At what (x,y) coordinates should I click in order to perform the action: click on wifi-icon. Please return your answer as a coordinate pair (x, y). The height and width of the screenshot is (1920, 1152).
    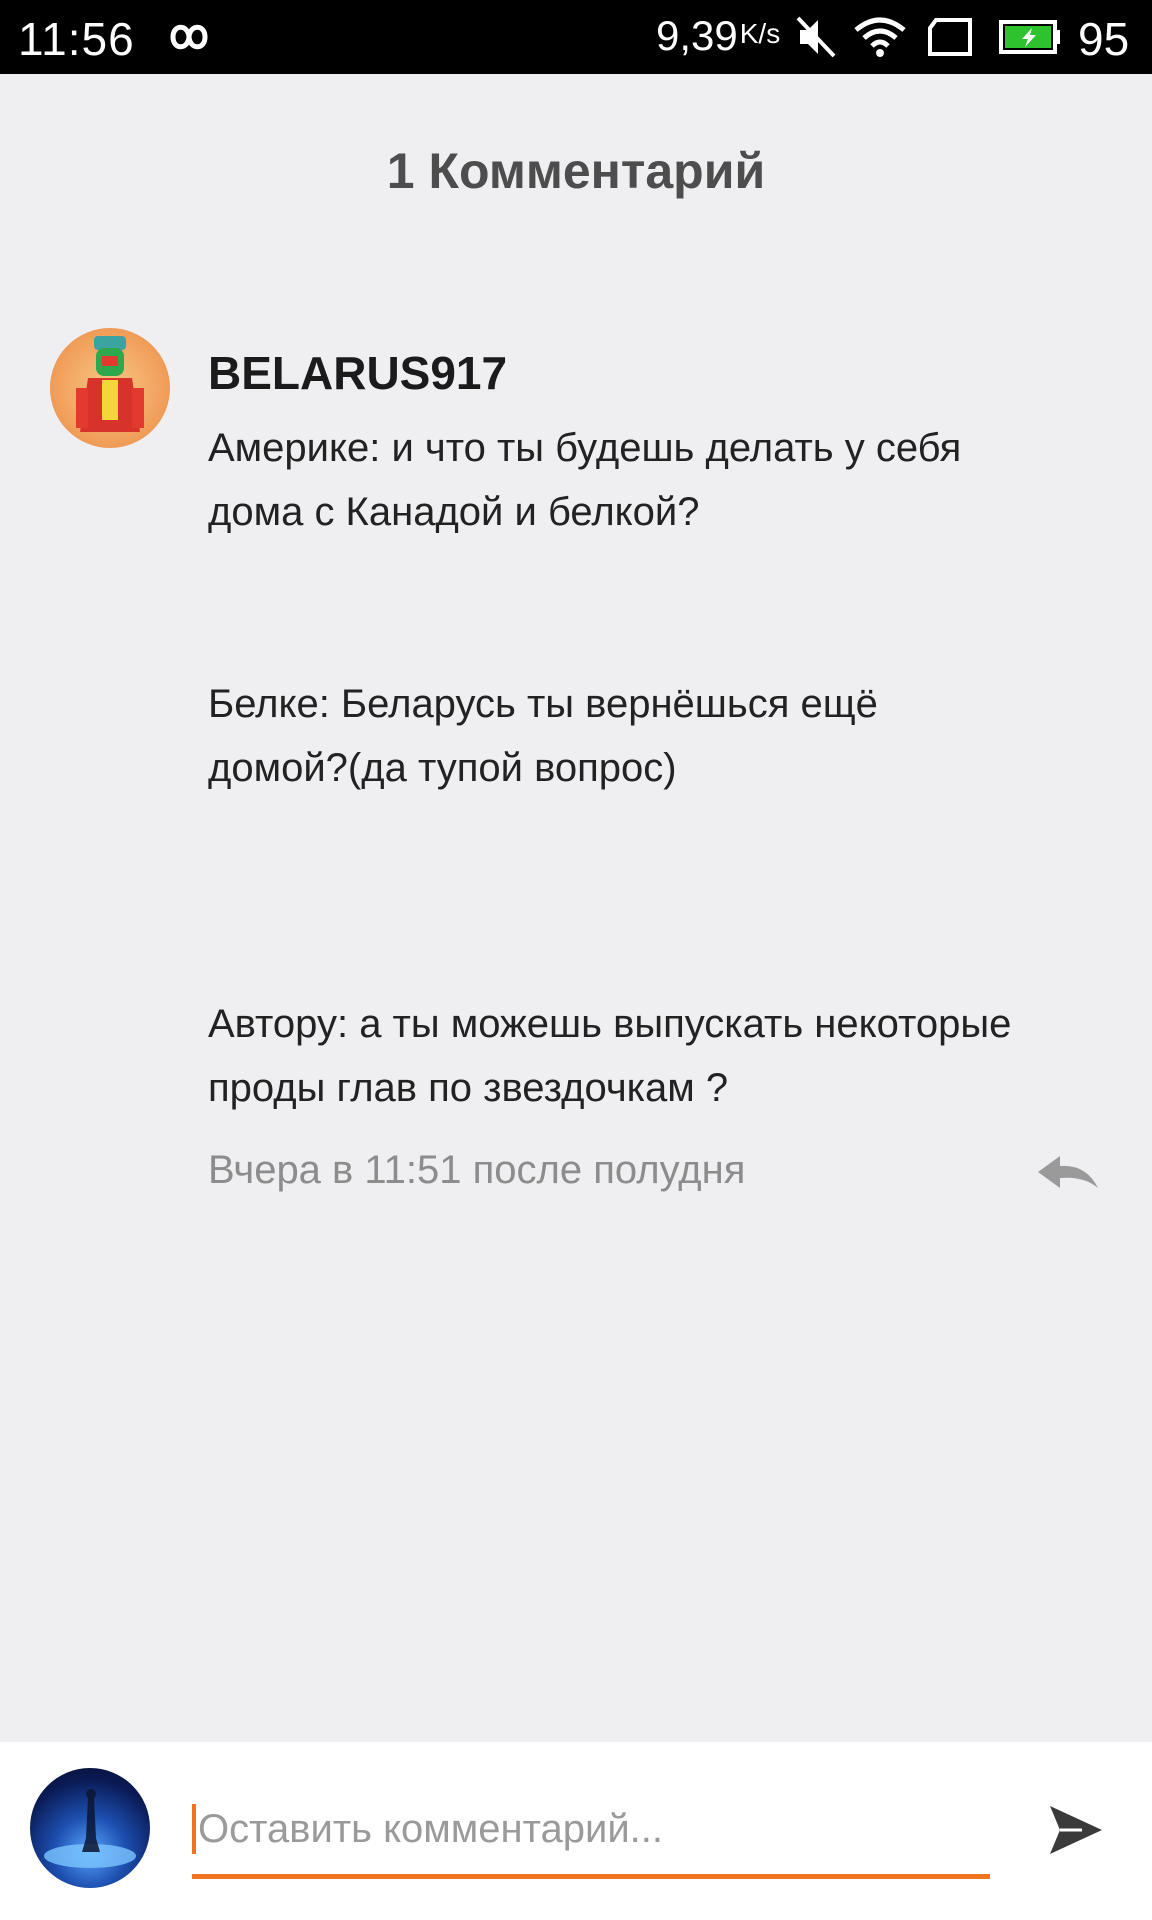
    Looking at the image, I should click on (880, 37).